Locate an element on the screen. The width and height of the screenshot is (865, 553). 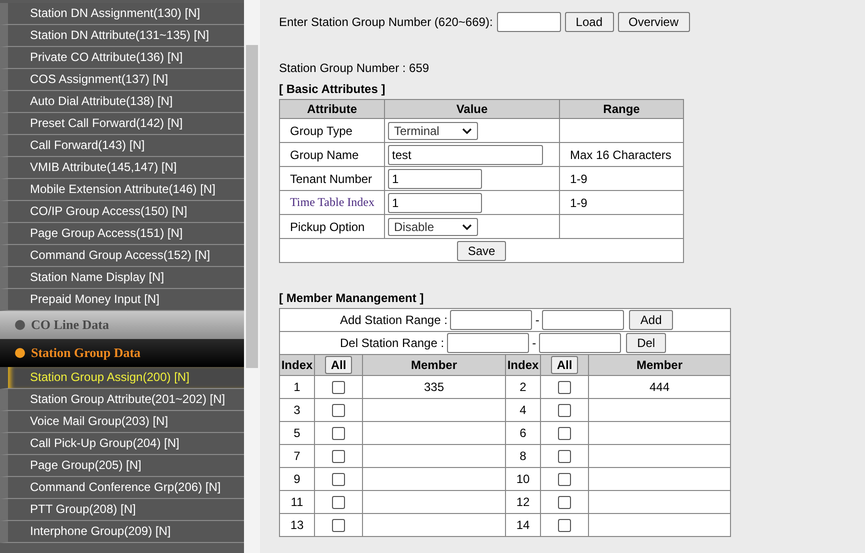
sidebar-item: Station Group Assign(200) [N] is located at coordinates (122, 378).